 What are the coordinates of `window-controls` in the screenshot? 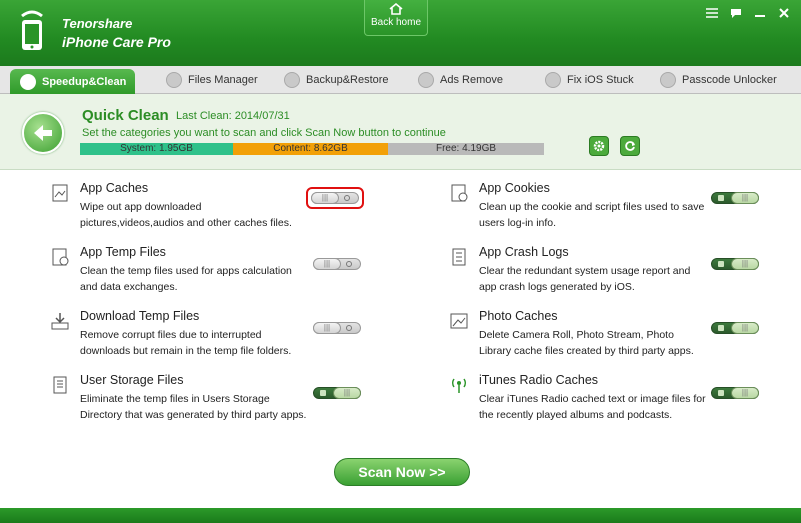 It's located at (748, 13).